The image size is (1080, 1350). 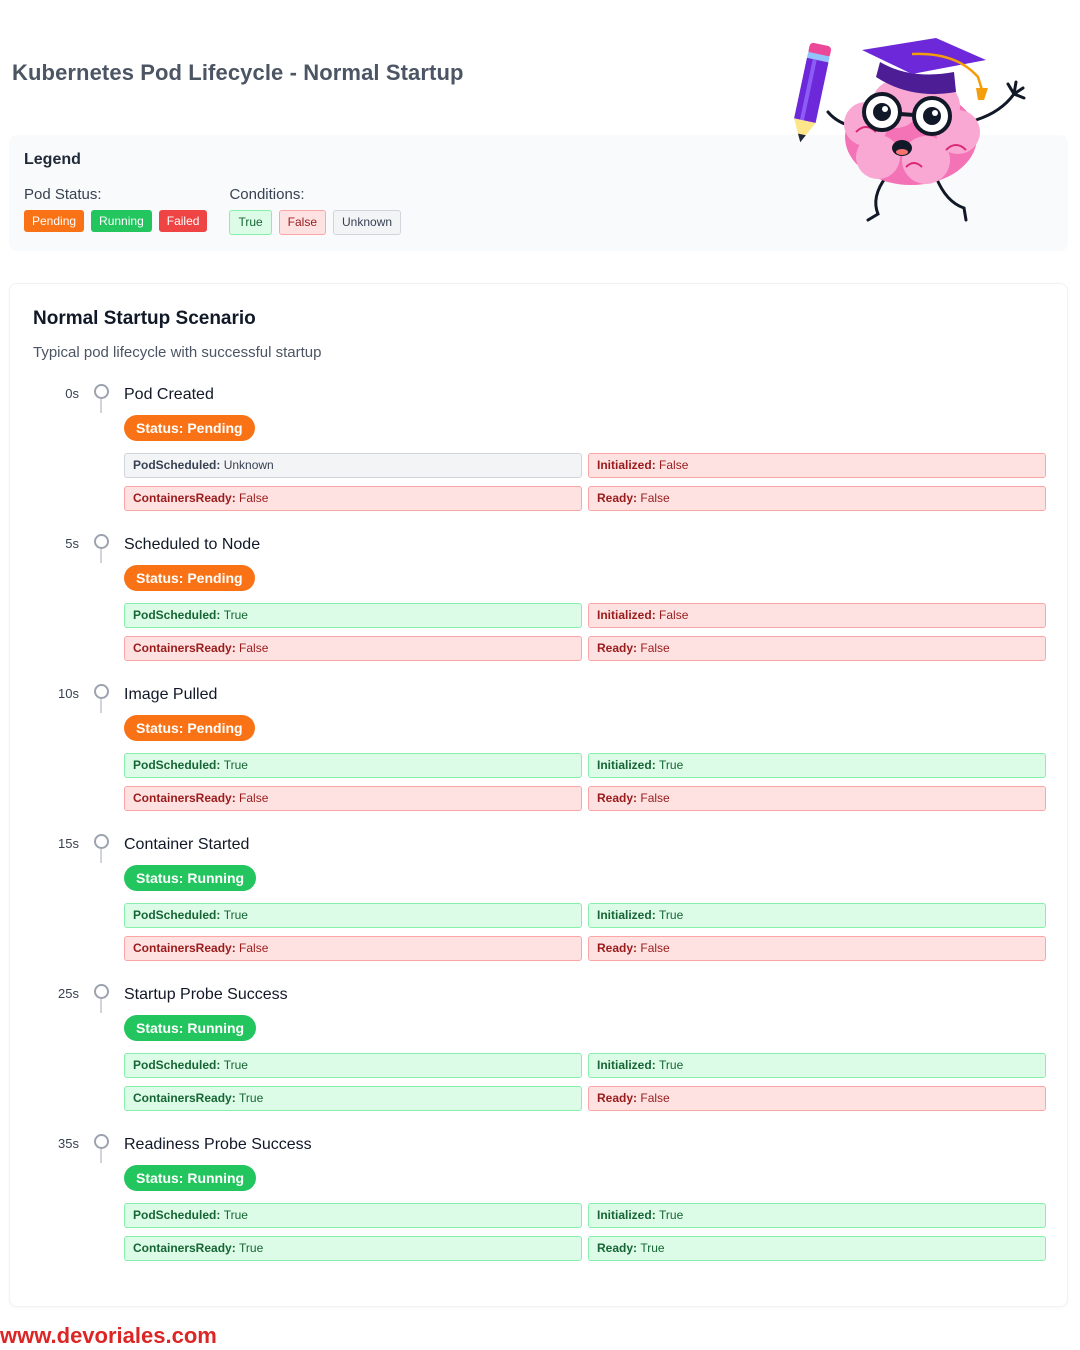 I want to click on condition-box: PodScheduled: Unknown, so click(x=353, y=465).